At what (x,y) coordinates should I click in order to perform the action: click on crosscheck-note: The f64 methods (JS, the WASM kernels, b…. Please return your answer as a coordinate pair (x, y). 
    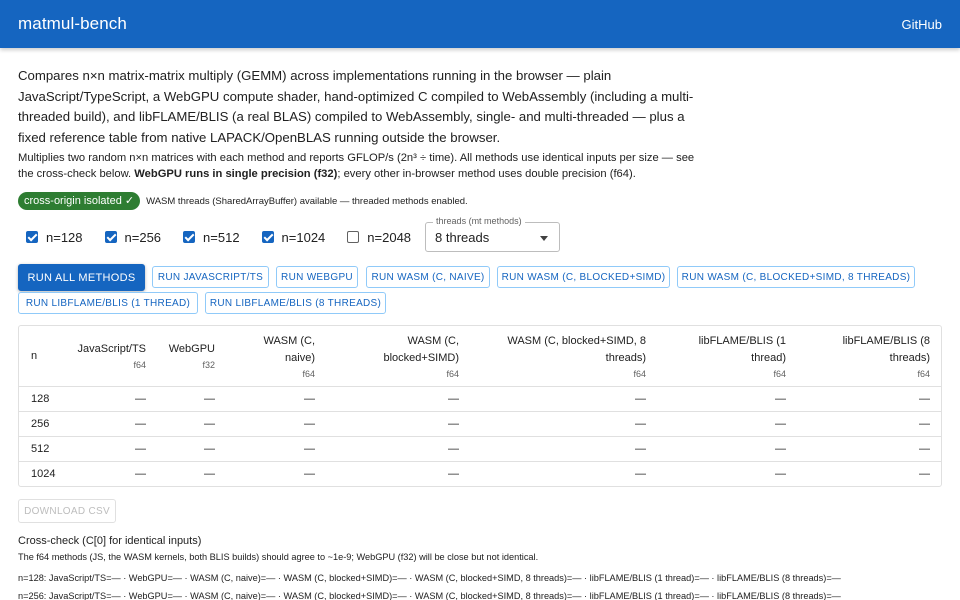
    Looking at the image, I should click on (278, 557).